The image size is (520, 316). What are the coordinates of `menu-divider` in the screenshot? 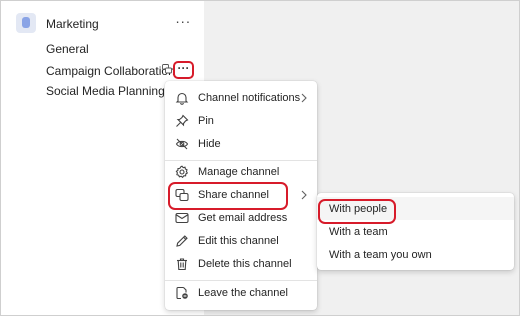 It's located at (241, 280).